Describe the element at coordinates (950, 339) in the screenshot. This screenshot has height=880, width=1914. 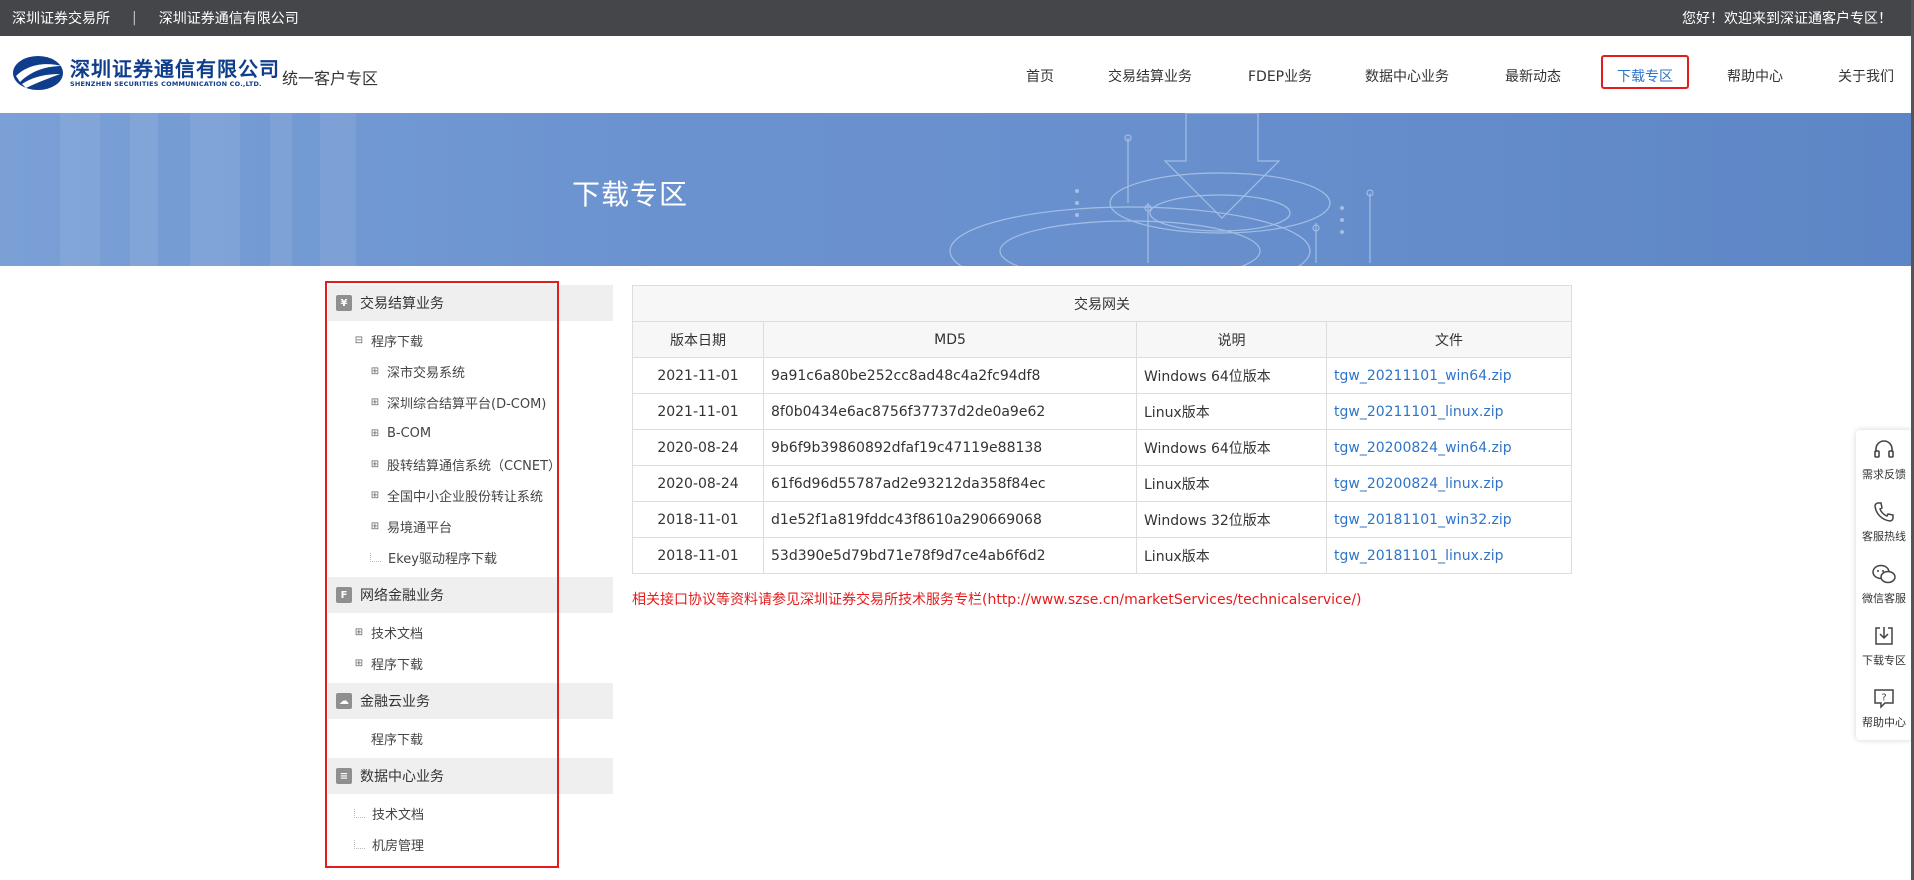
I see `column-header-md5: MD5` at that location.